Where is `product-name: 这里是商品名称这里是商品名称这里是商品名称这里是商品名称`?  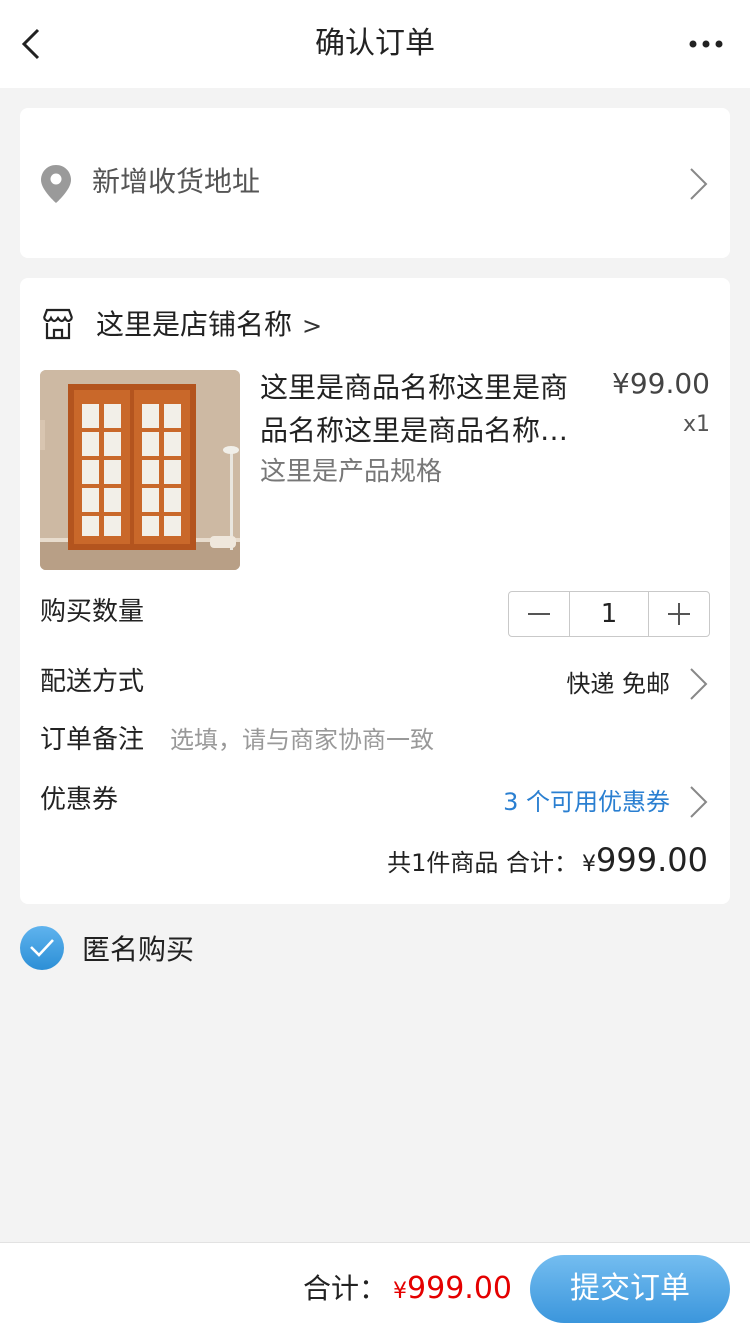
product-name: 这里是商品名称这里是商品名称这里是商品名称这里是商品名称 is located at coordinates (420, 409).